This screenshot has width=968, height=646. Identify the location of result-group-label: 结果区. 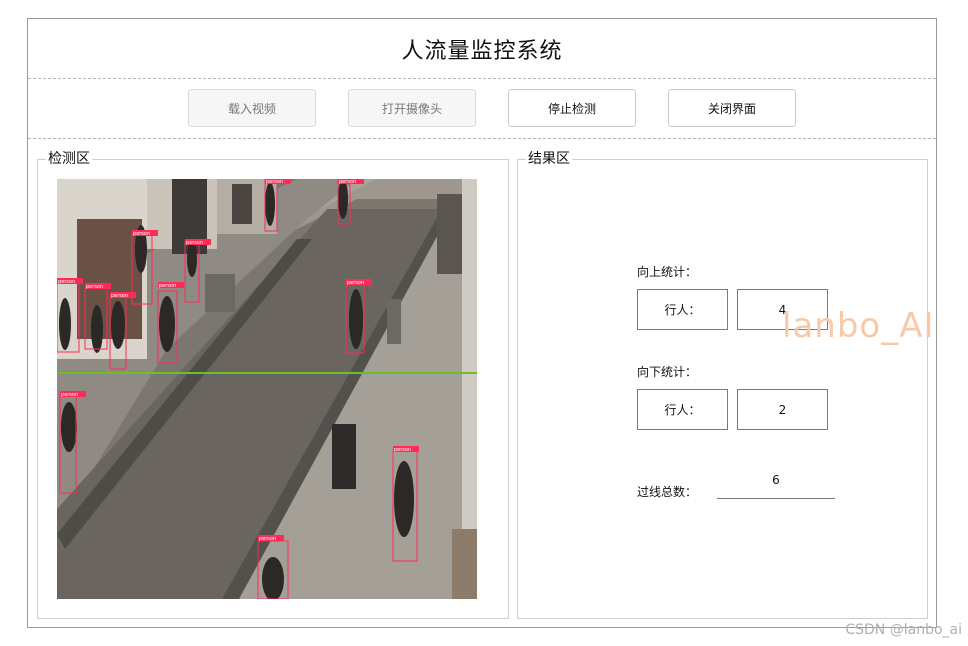
(549, 159).